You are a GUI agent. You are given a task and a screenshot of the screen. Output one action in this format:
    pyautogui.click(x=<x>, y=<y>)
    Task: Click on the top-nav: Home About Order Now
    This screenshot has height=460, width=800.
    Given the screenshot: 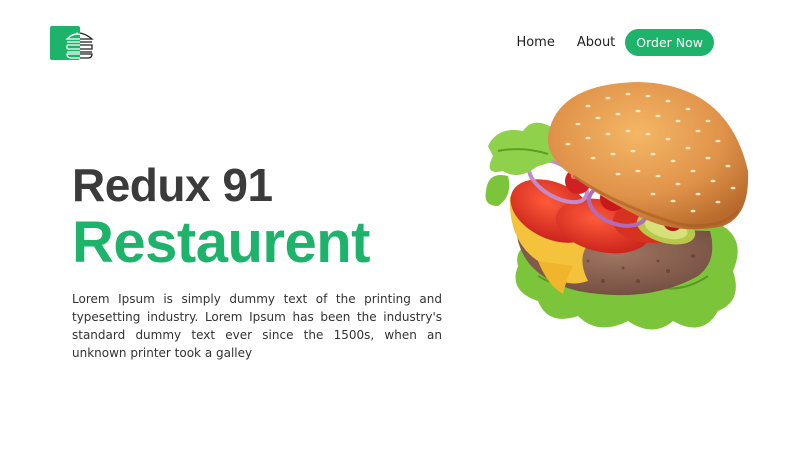 What is the action you would take?
    pyautogui.click(x=615, y=42)
    